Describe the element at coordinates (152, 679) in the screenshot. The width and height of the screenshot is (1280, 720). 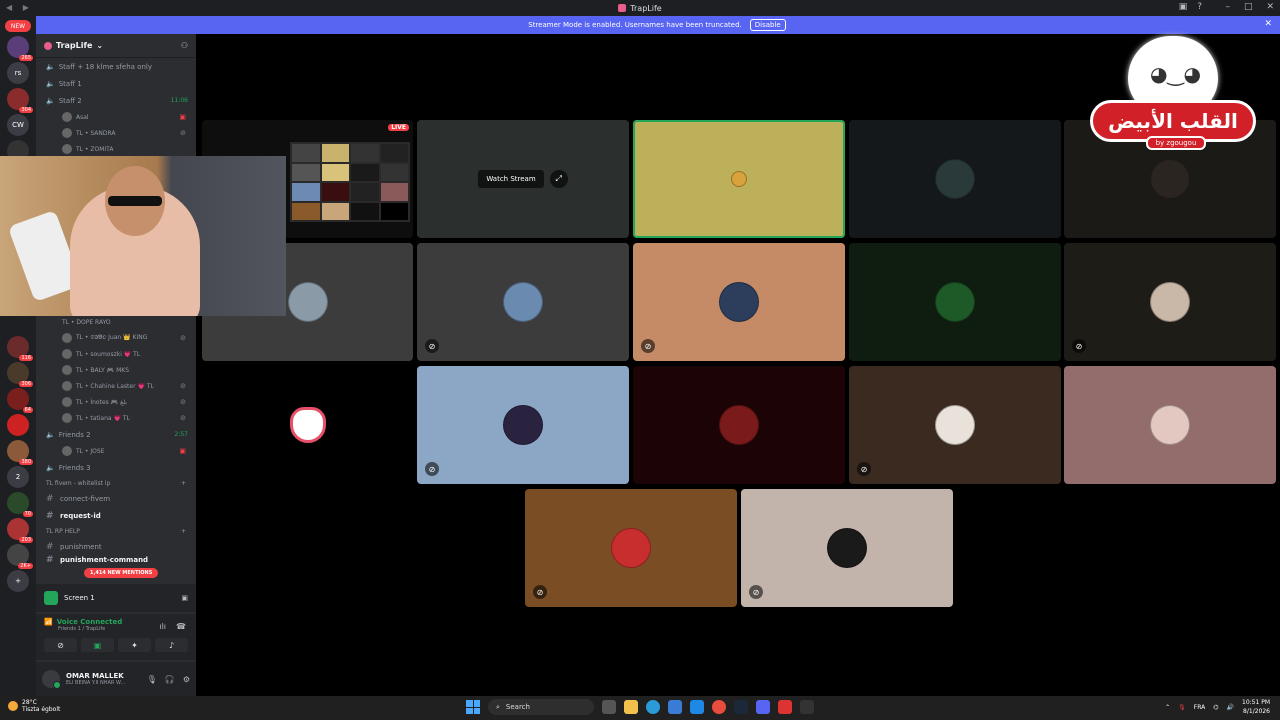
I see `mic-icon: 🎙` at that location.